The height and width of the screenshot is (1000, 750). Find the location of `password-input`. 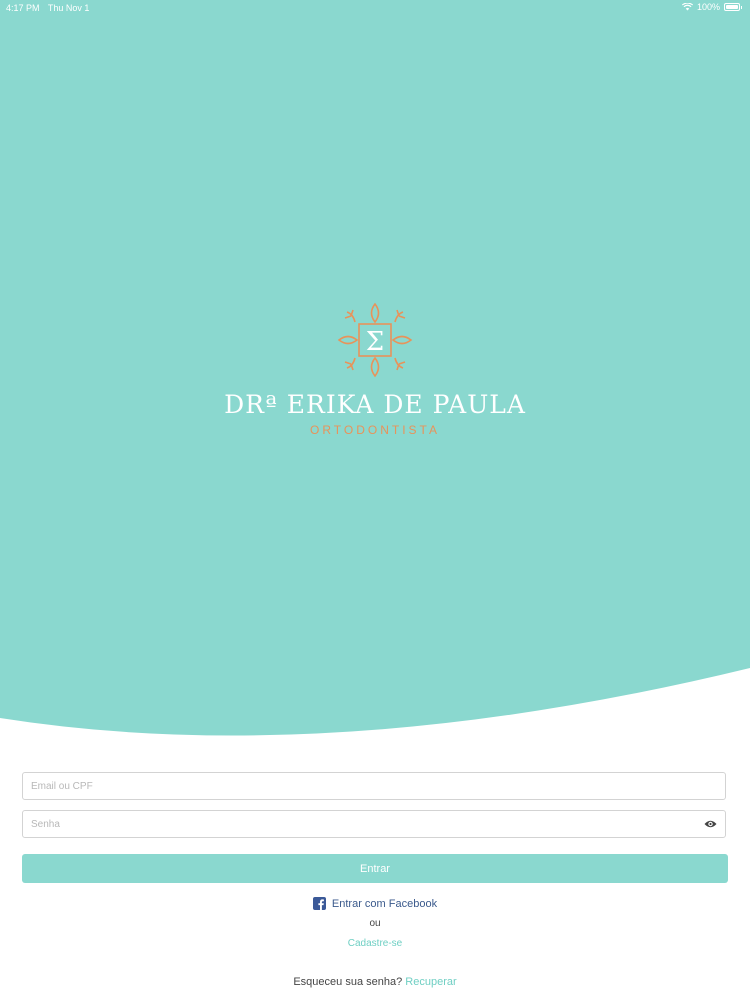

password-input is located at coordinates (374, 824).